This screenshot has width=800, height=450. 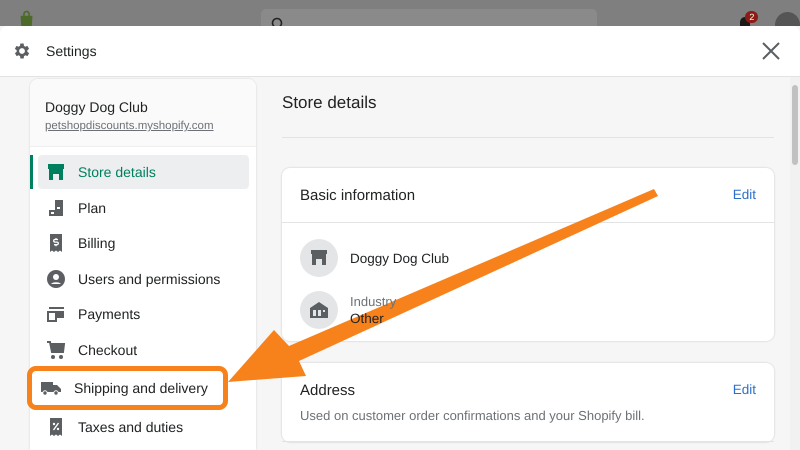 What do you see at coordinates (143, 243) in the screenshot?
I see `sidebar-item: Billing` at bounding box center [143, 243].